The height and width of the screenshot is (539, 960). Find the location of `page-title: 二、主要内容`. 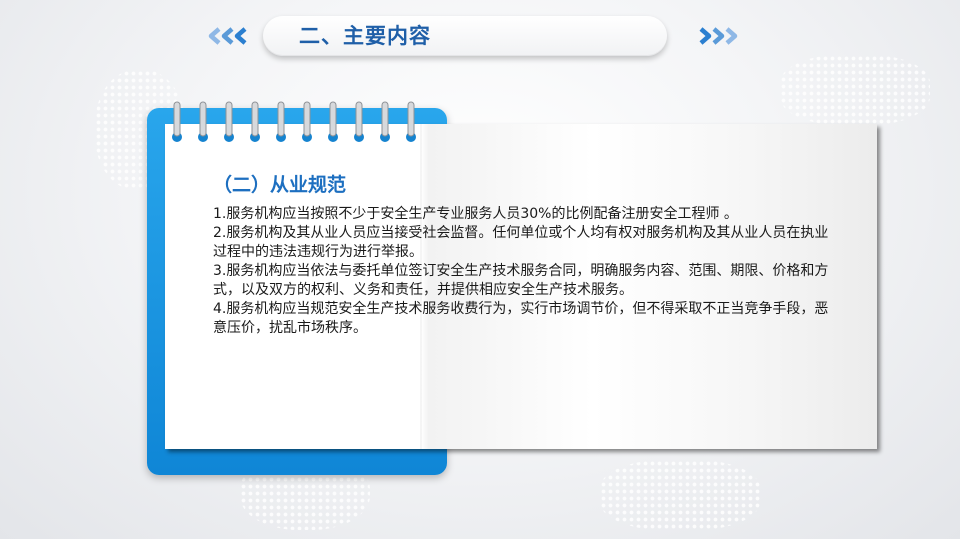

page-title: 二、主要内容 is located at coordinates (365, 36).